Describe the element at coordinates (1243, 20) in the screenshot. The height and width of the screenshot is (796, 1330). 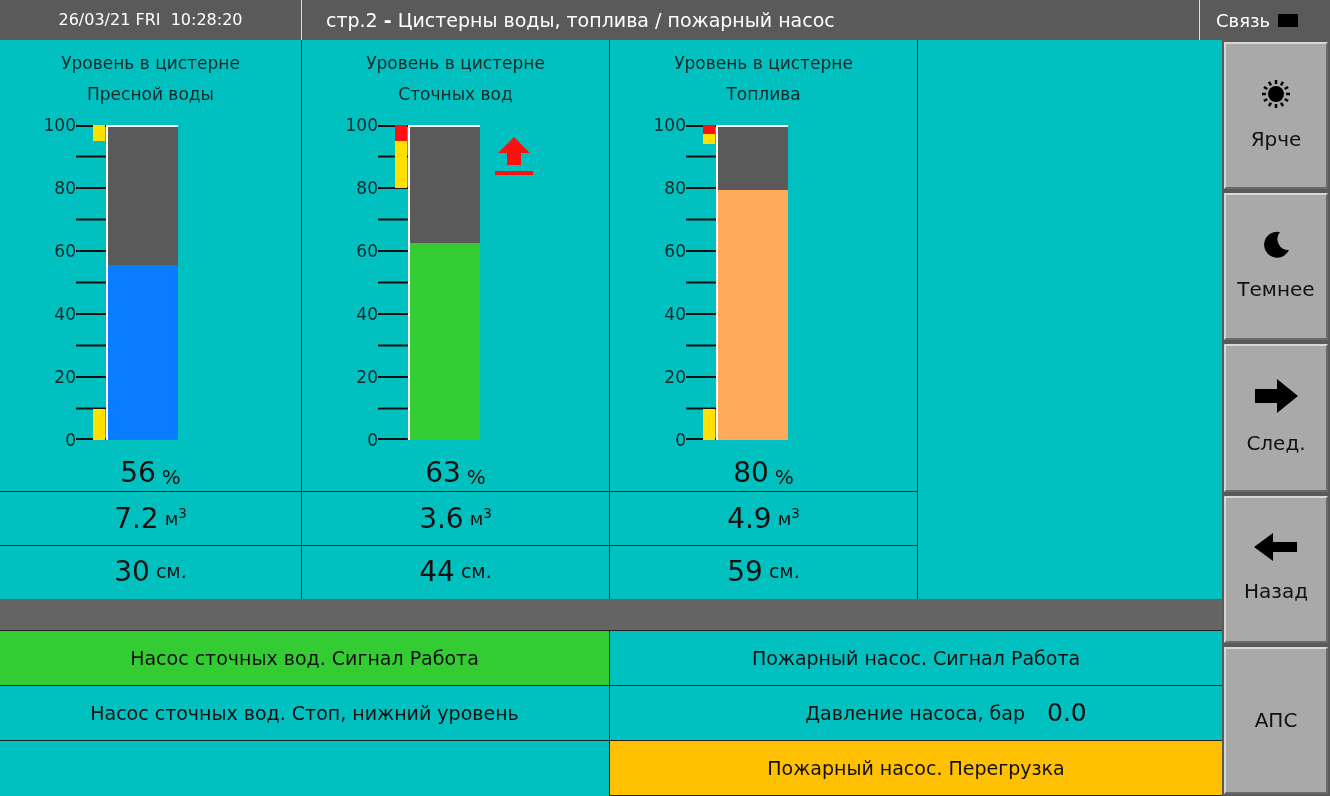
I see `link-label: Связь` at that location.